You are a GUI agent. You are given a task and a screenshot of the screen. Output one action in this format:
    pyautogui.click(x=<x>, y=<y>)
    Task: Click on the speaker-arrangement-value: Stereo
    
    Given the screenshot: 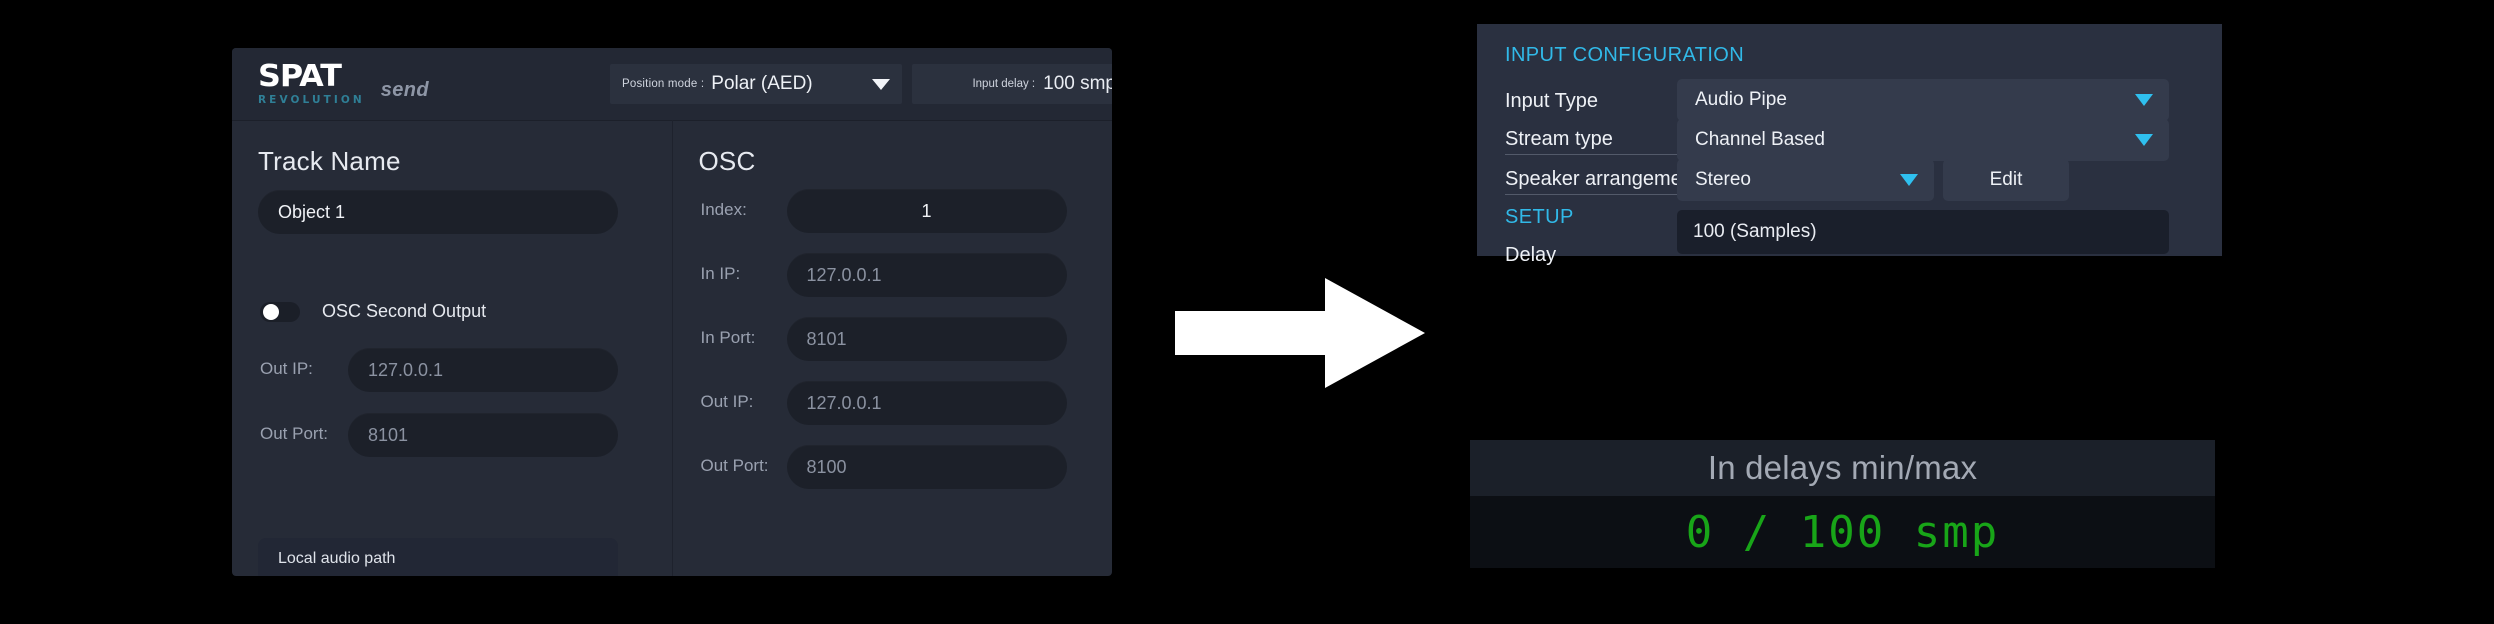 What is the action you would take?
    pyautogui.click(x=1723, y=179)
    